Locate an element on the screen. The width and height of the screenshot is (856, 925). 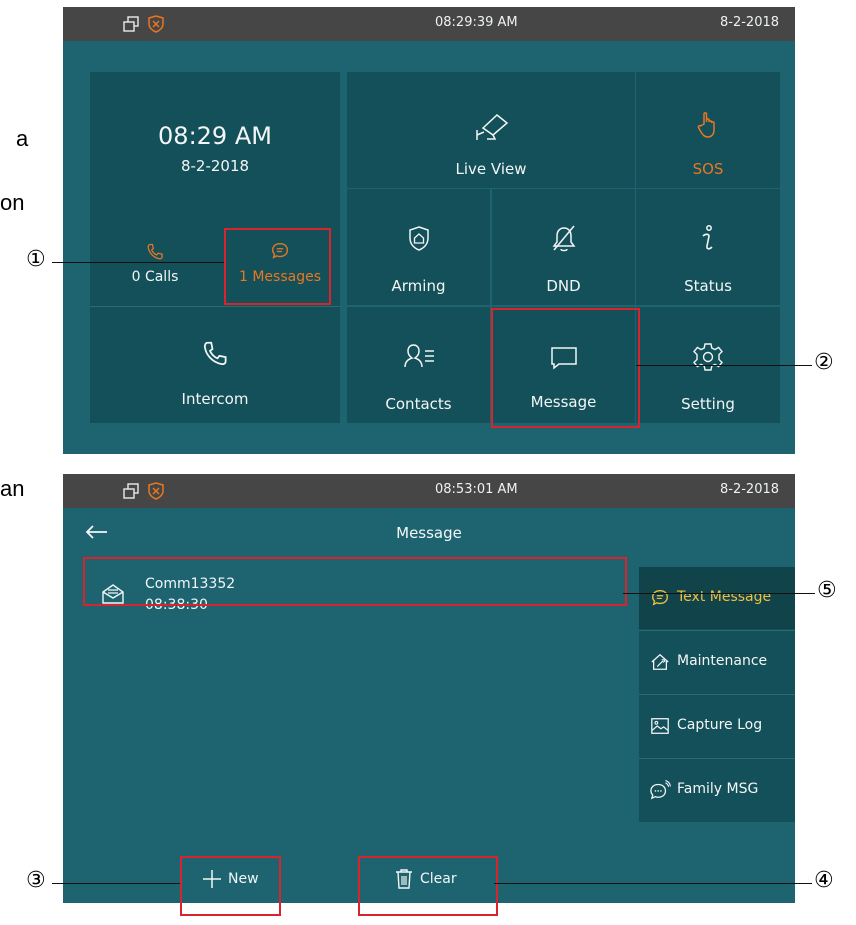
callout-4: ④ is located at coordinates (824, 880).